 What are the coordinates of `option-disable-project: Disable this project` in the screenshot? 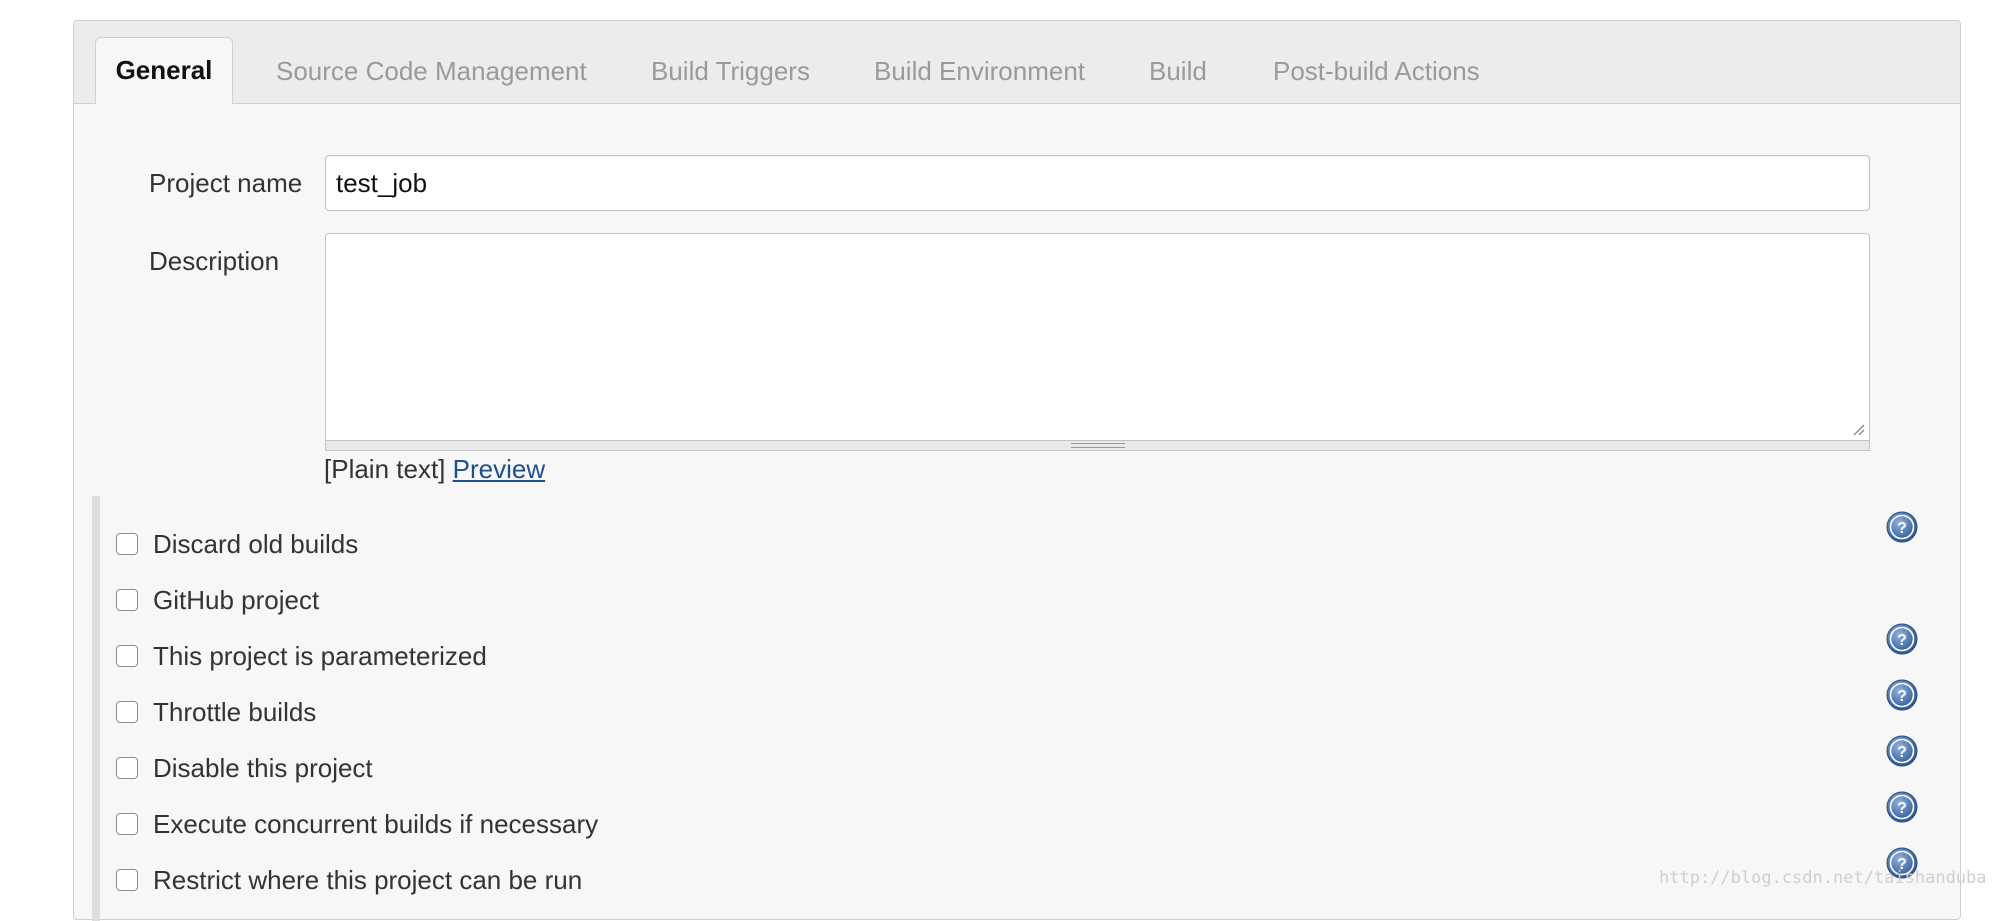 It's located at (1016, 768).